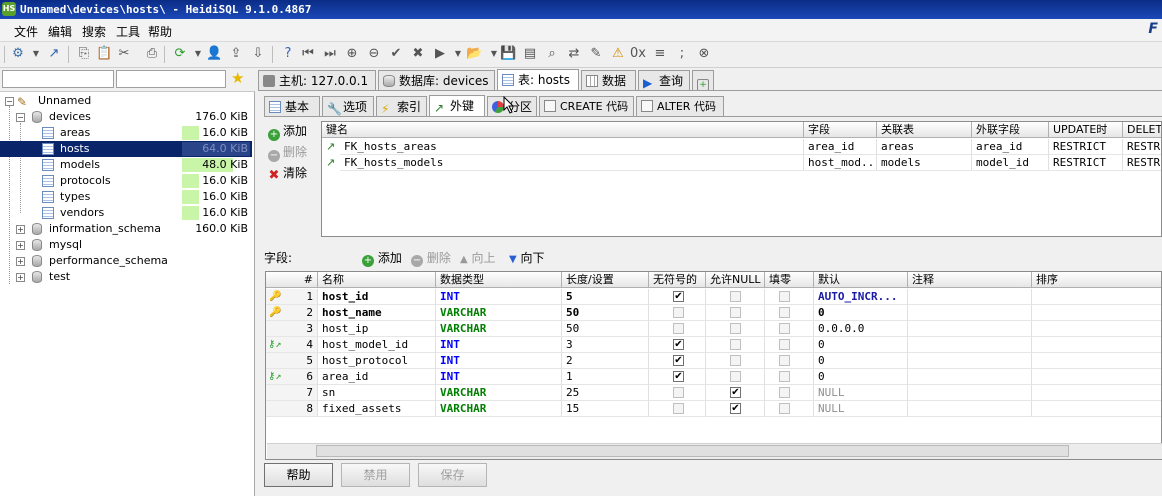  I want to click on cut-icon: ✂, so click(124, 54).